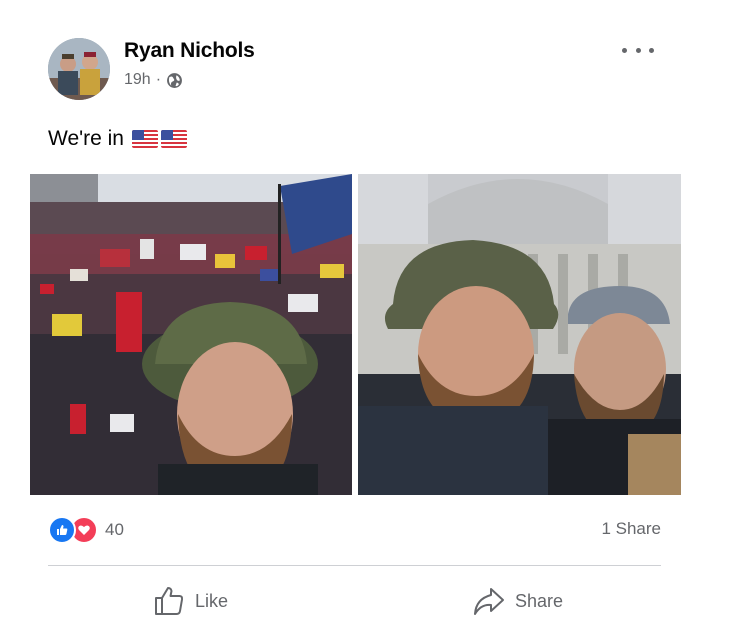 The image size is (738, 626). I want to click on post-timestamp: 19h, so click(137, 80).